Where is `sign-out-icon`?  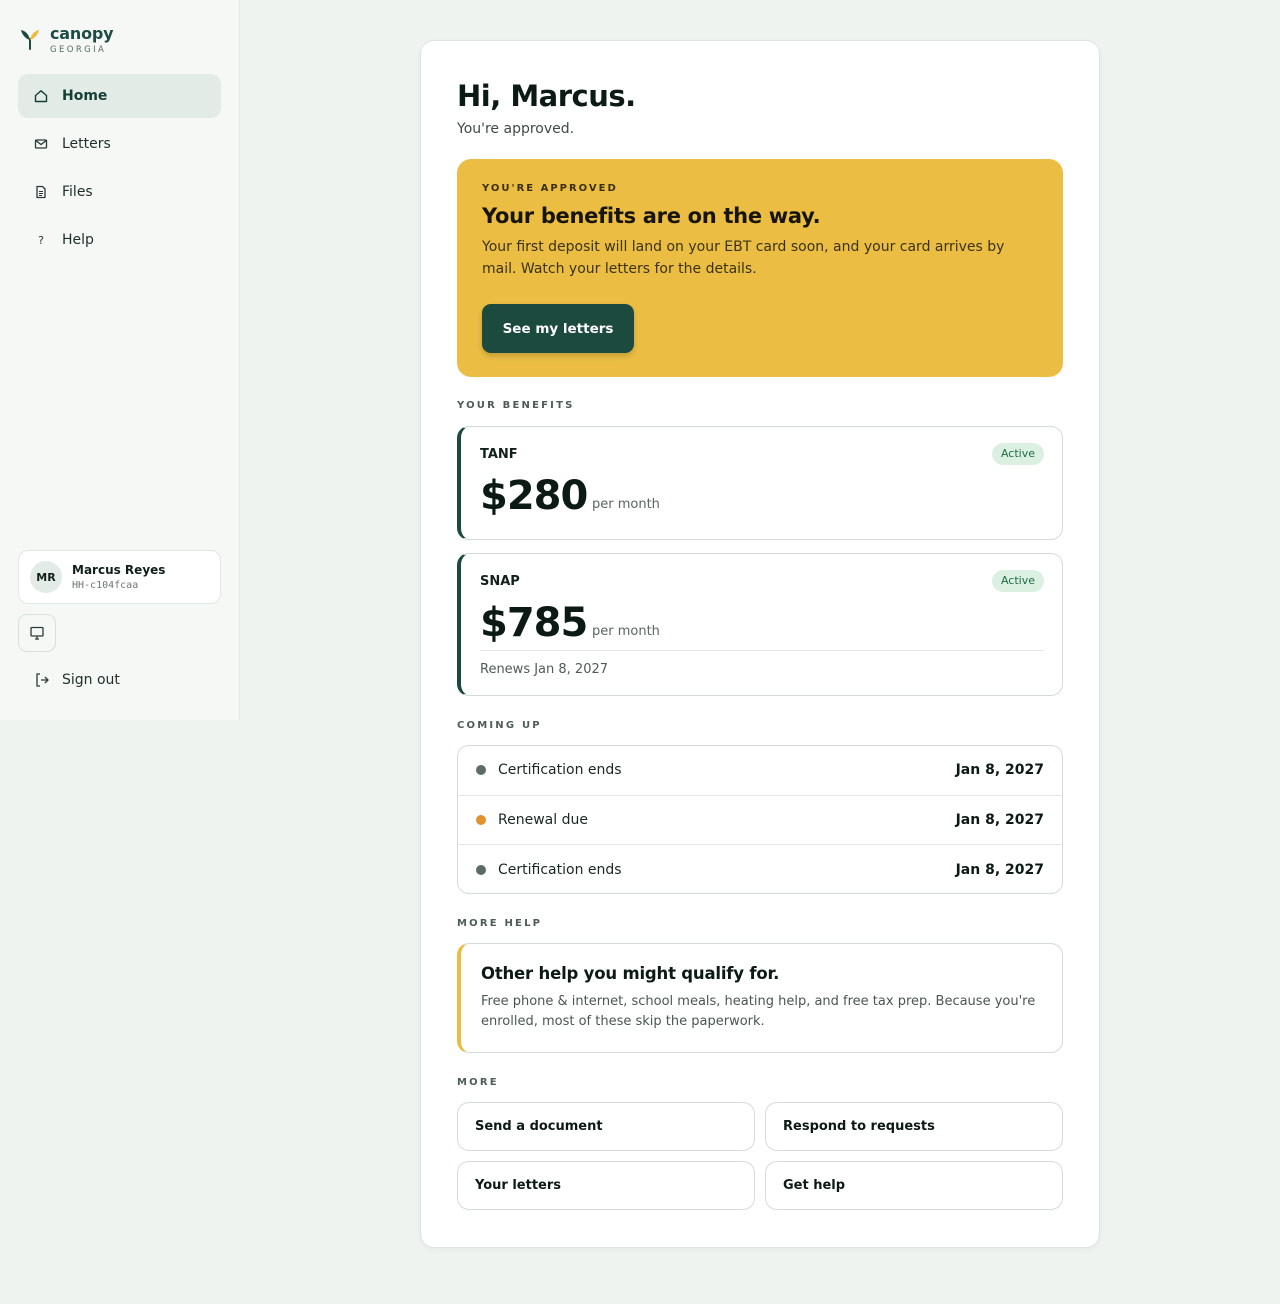
sign-out-icon is located at coordinates (42, 680).